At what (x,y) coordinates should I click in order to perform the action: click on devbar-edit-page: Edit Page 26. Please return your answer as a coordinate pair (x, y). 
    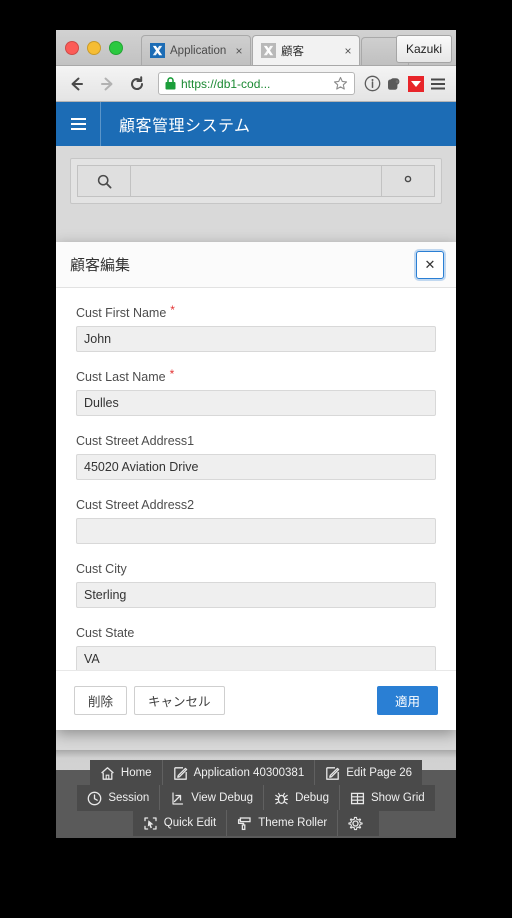
    Looking at the image, I should click on (368, 773).